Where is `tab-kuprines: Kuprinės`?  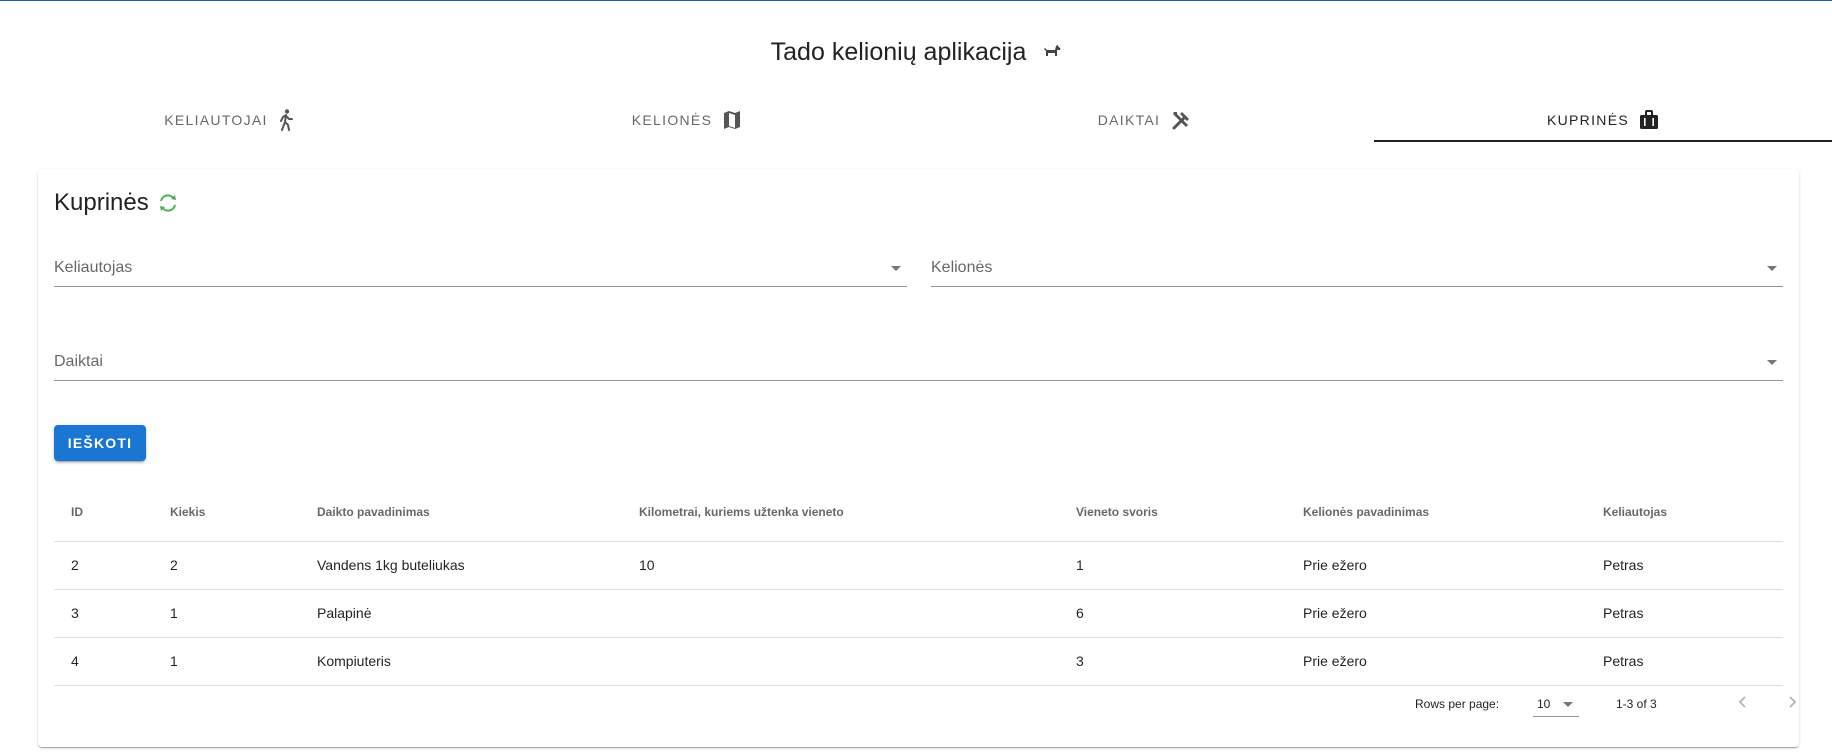 tab-kuprines: Kuprinės is located at coordinates (1603, 120).